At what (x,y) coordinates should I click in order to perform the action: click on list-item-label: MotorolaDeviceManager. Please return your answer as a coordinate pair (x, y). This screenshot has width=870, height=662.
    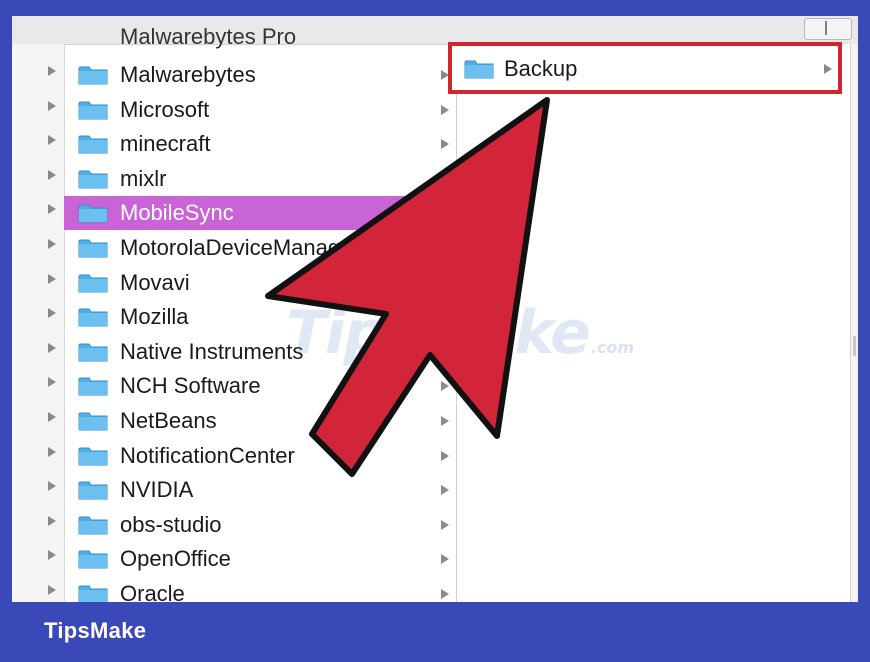
    Looking at the image, I should click on (240, 247).